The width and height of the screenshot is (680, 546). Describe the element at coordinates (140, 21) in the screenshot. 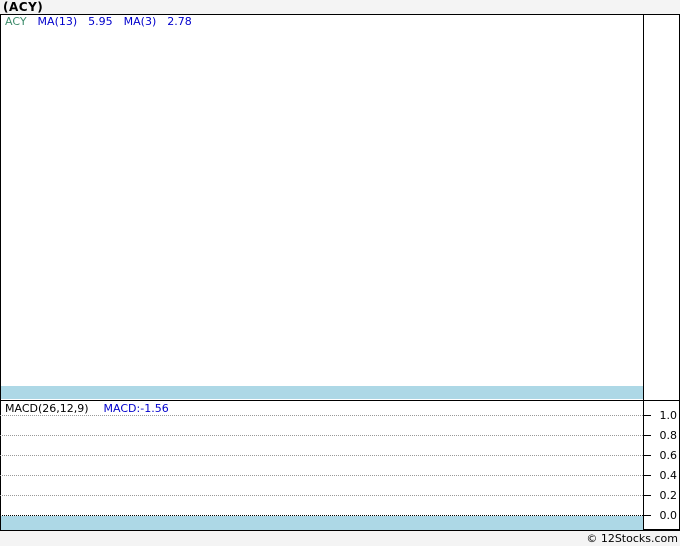

I see `ma3-label: MA(3)` at that location.